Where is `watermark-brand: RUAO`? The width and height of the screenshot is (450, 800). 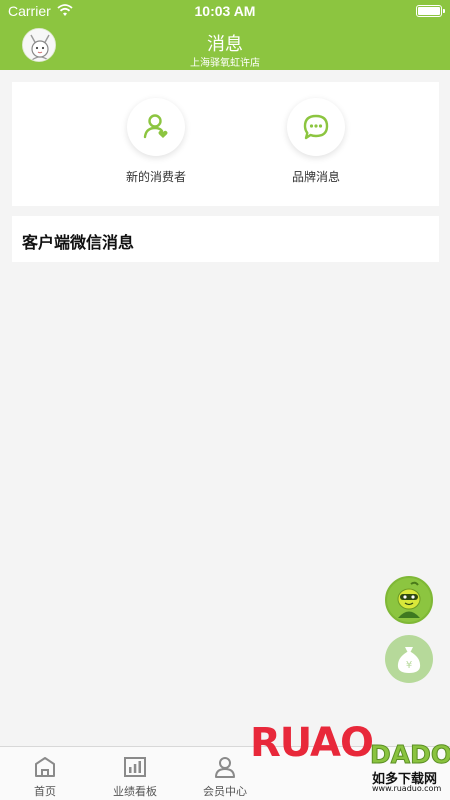 watermark-brand: RUAO is located at coordinates (312, 743).